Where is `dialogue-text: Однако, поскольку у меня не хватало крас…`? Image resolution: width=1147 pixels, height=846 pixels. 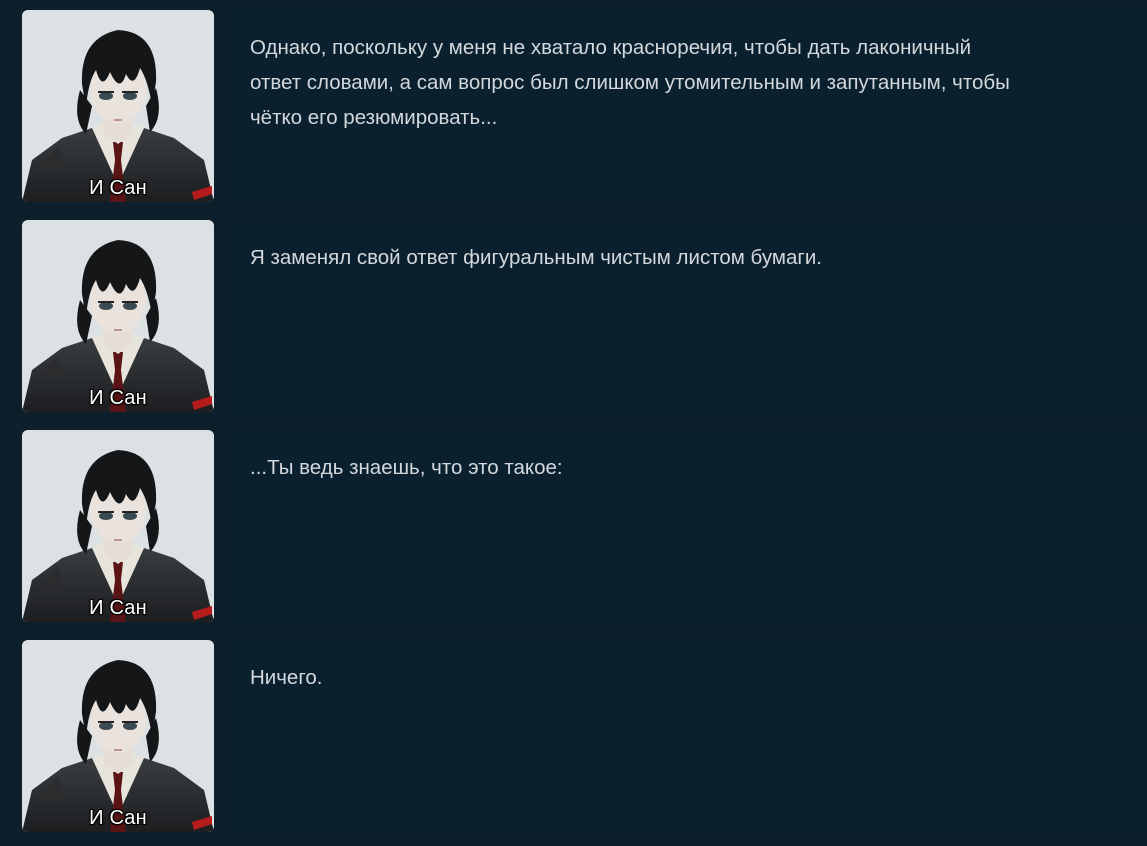
dialogue-text: Однако, поскольку у меня не хватало крас… is located at coordinates (630, 82).